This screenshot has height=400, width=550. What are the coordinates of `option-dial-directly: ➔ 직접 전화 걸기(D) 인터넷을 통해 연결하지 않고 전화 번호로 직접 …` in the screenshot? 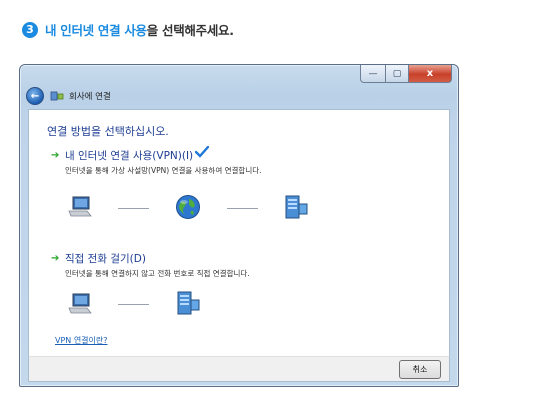 It's located at (150, 265).